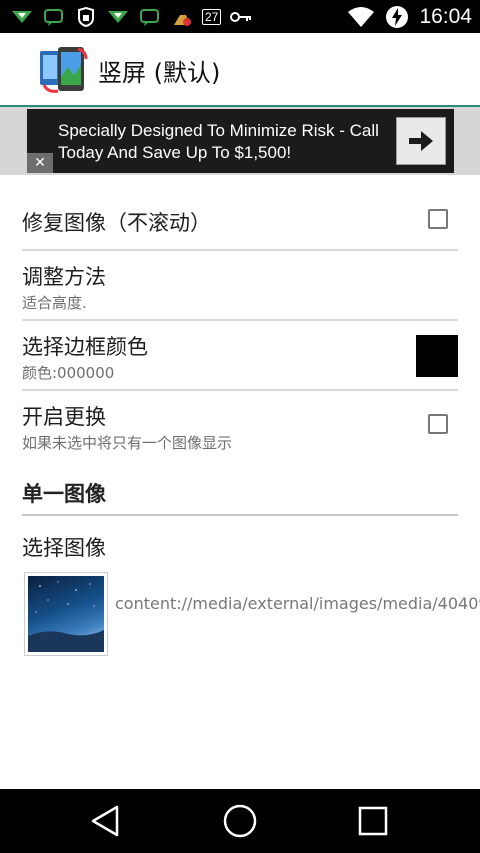 This screenshot has height=853, width=480. Describe the element at coordinates (240, 70) in the screenshot. I see `app-bar: 竖屏 (默认)` at that location.